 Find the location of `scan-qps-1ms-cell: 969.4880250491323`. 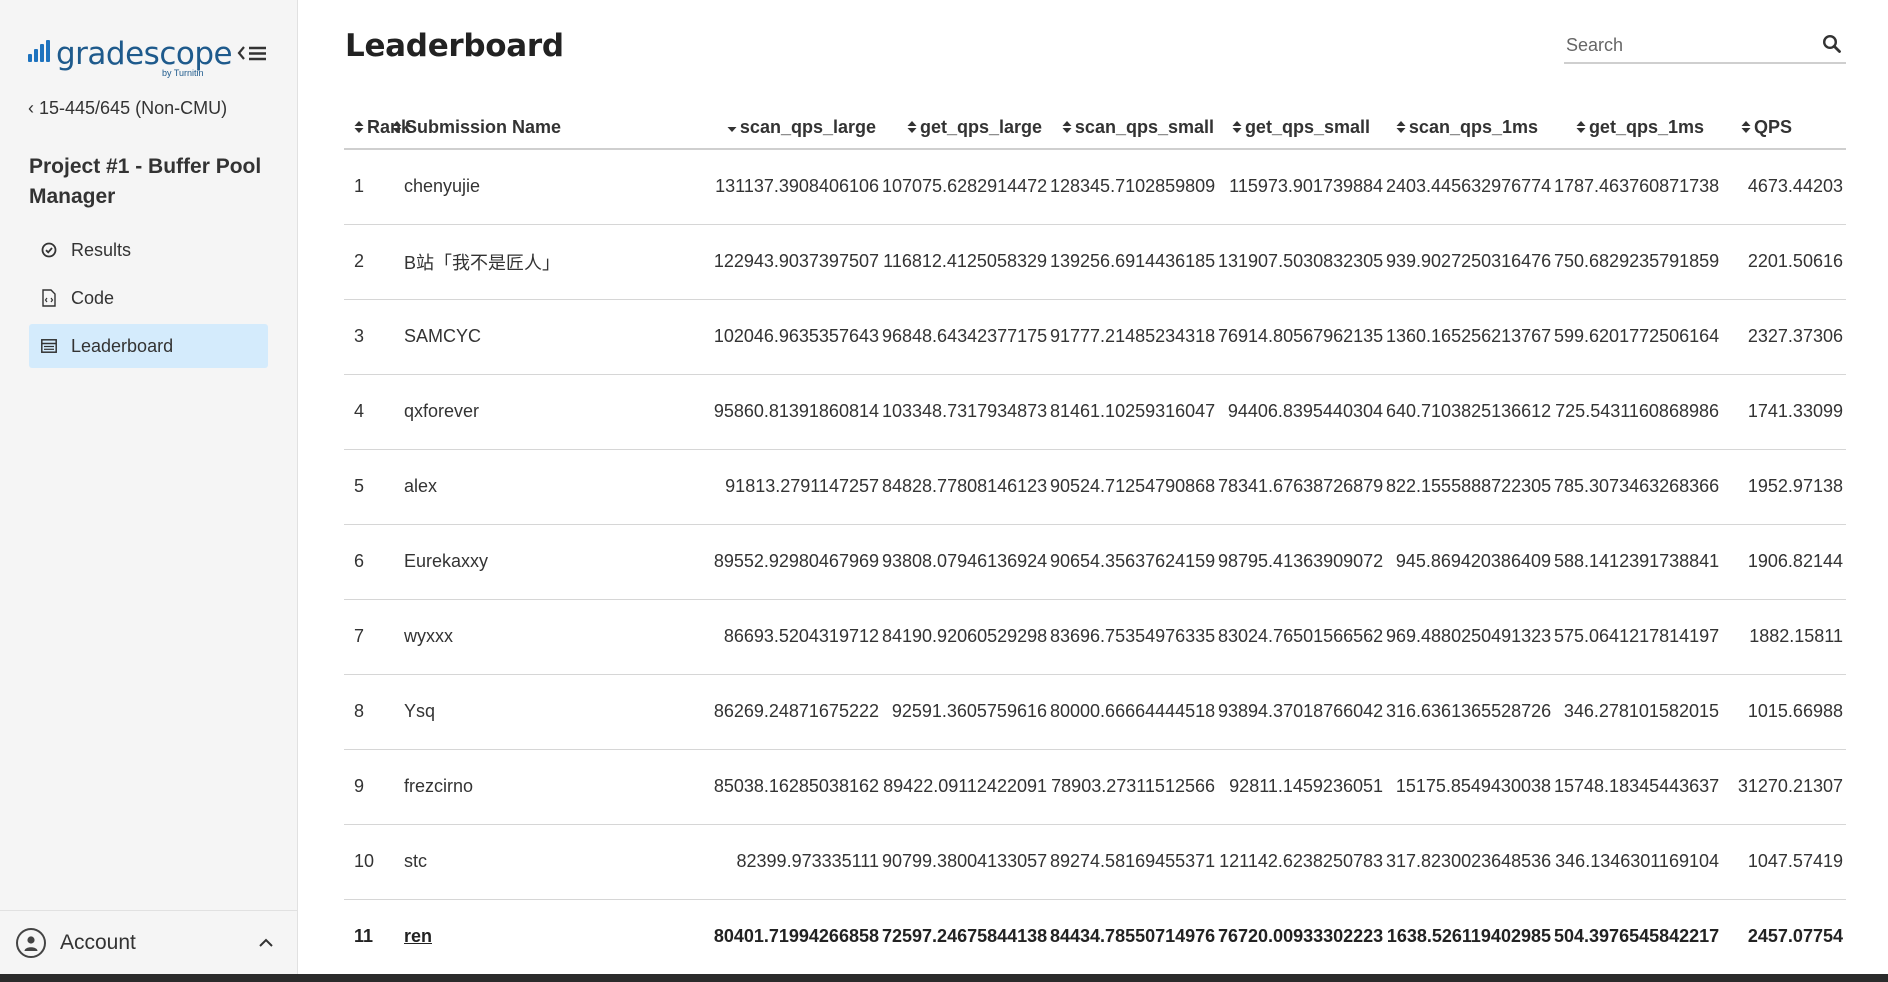

scan-qps-1ms-cell: 969.4880250491323 is located at coordinates (1470, 637).